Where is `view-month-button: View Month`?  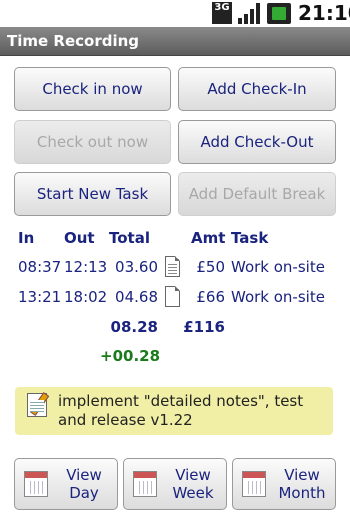
view-month-button: View Month is located at coordinates (284, 484).